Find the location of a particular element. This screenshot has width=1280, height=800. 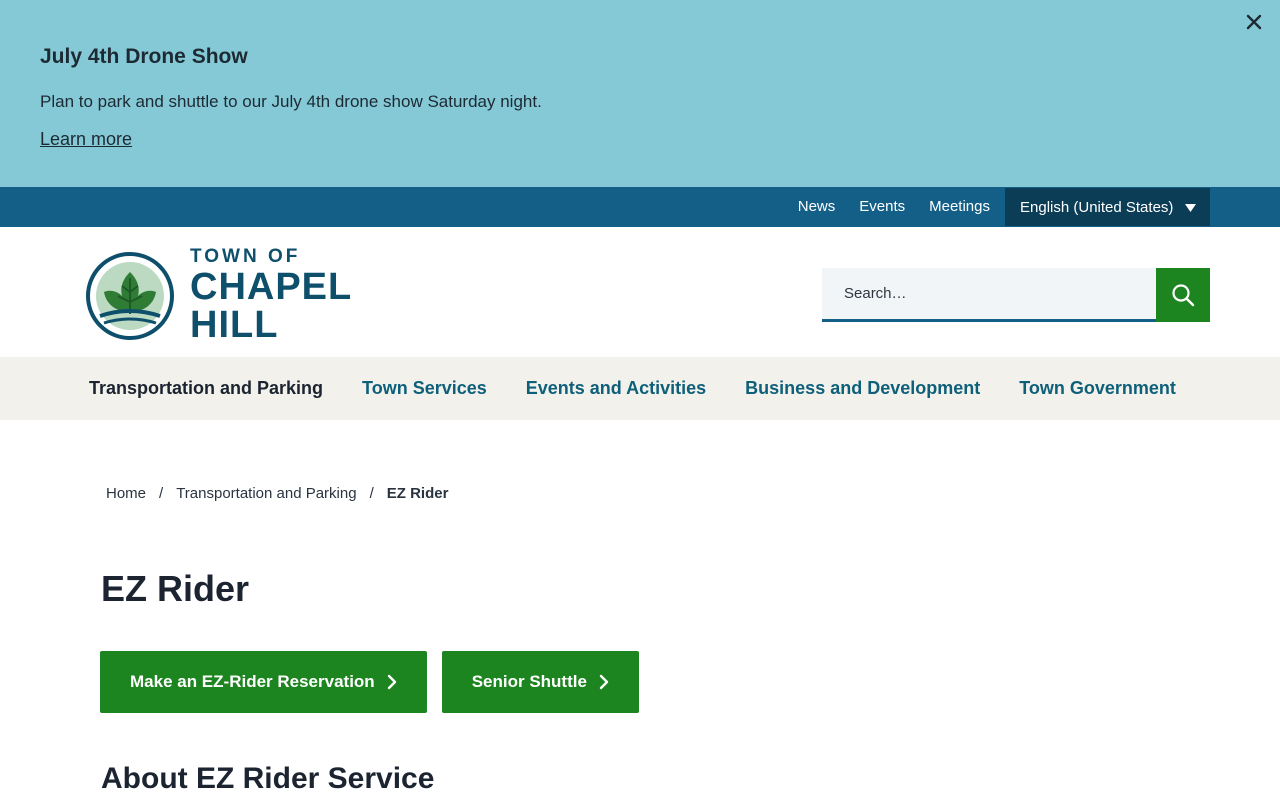

nav-item-transportation: Transportation and Parking is located at coordinates (206, 388).